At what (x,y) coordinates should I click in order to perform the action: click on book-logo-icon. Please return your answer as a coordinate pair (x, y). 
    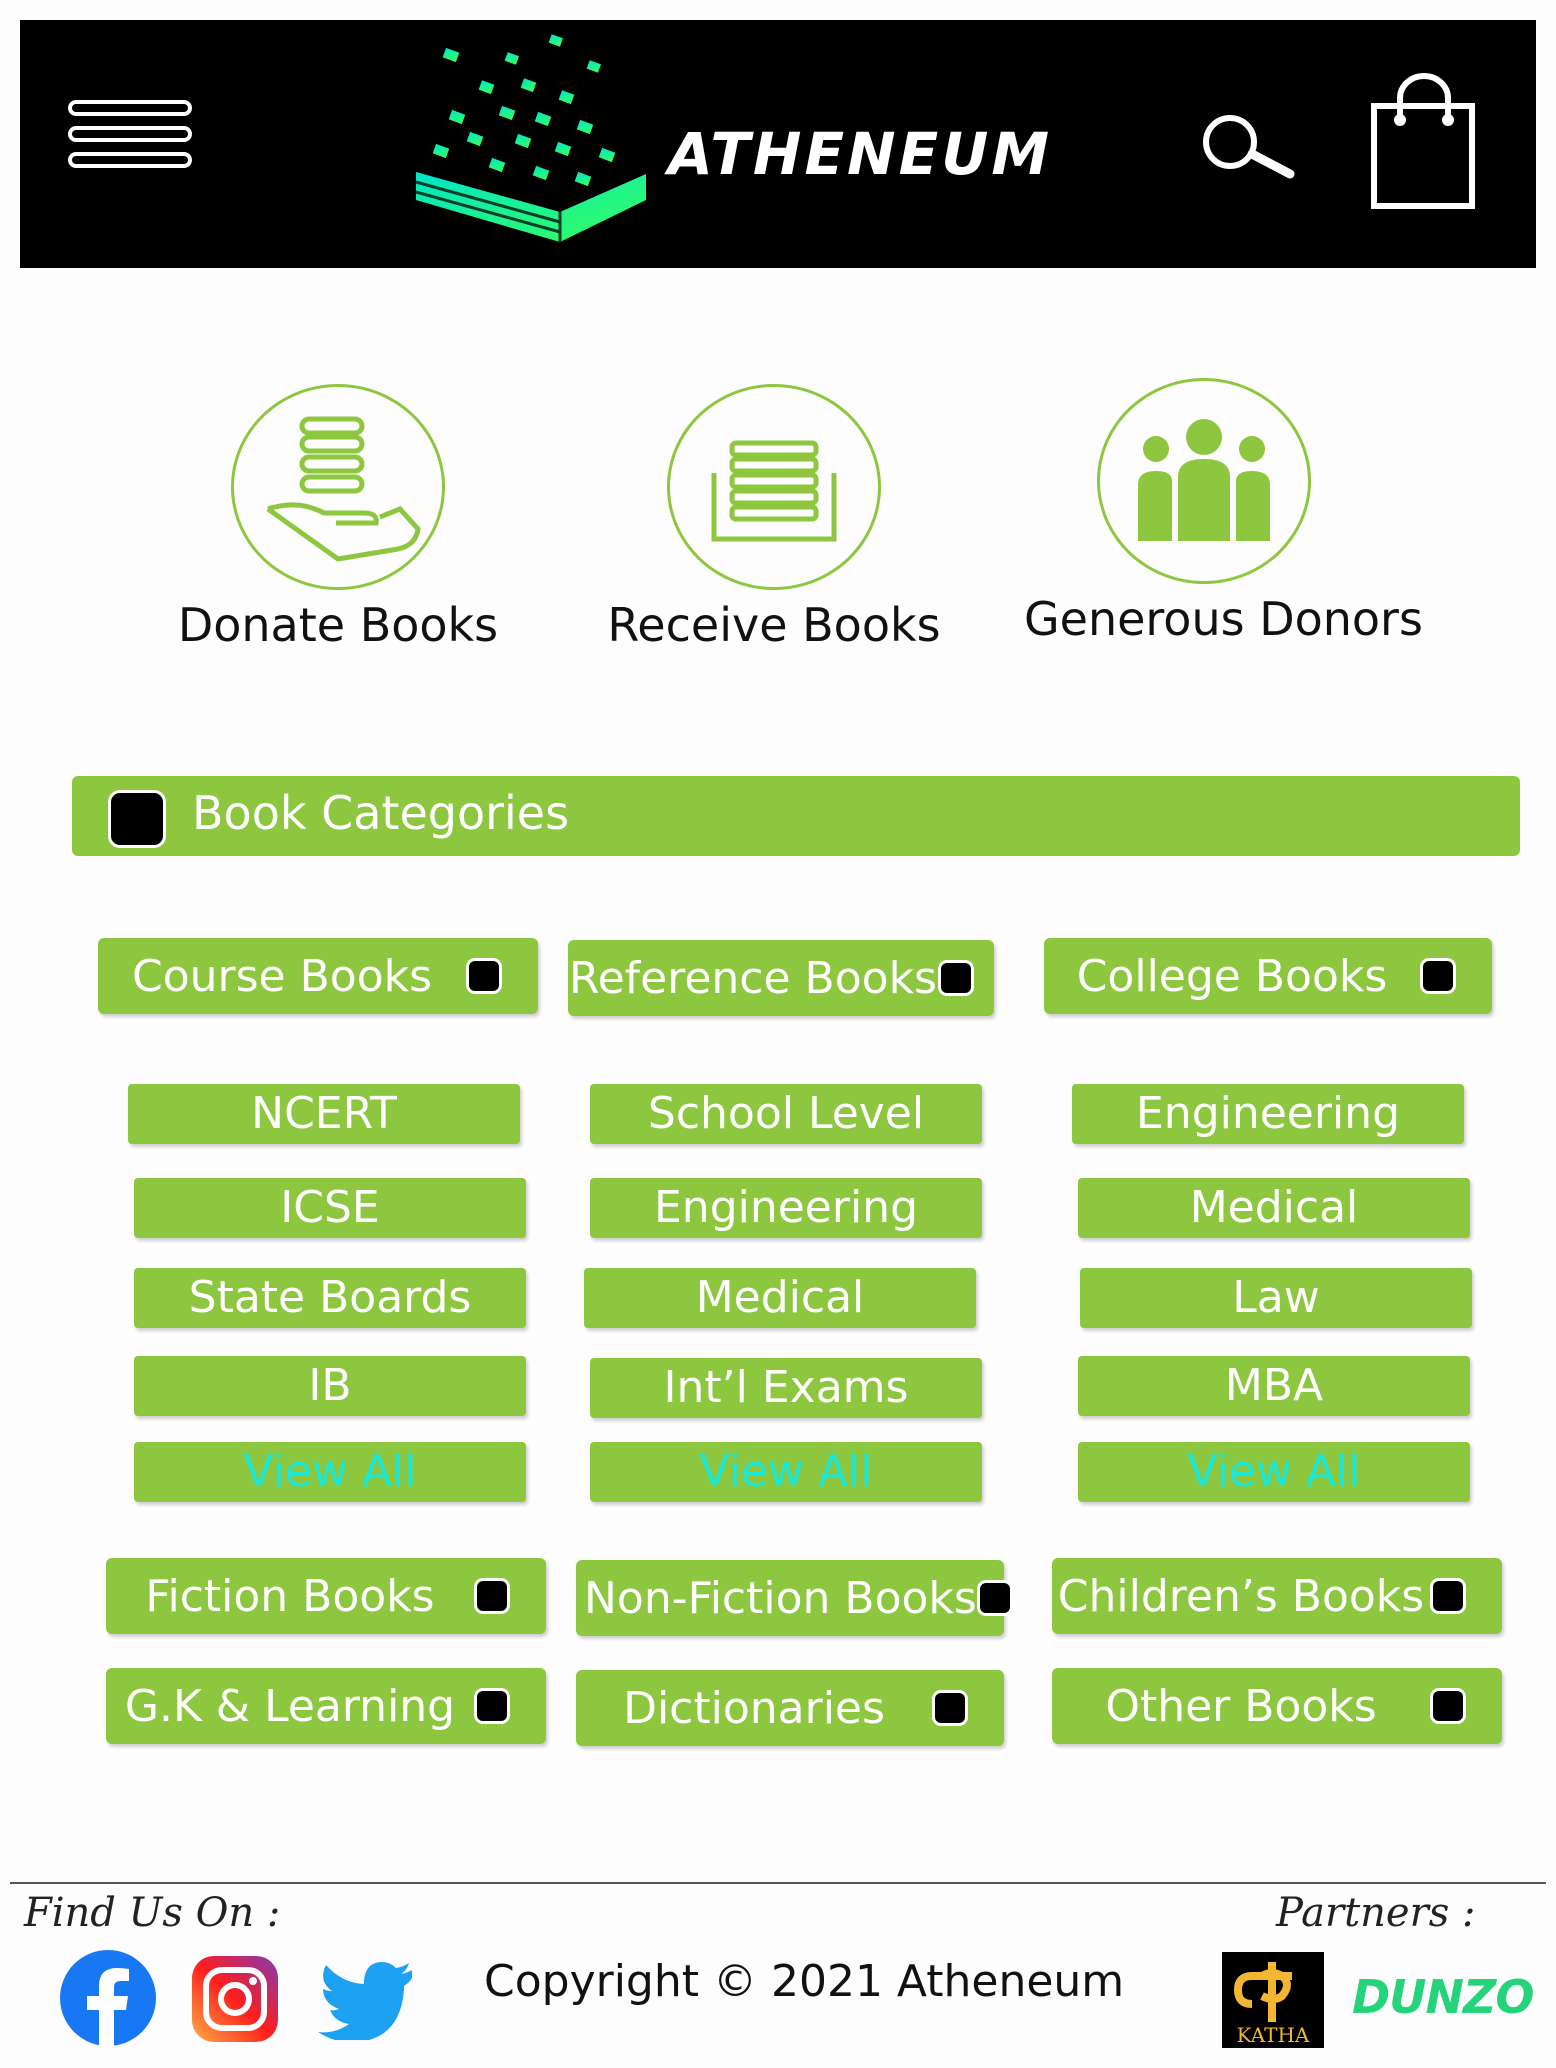
    Looking at the image, I should click on (530, 138).